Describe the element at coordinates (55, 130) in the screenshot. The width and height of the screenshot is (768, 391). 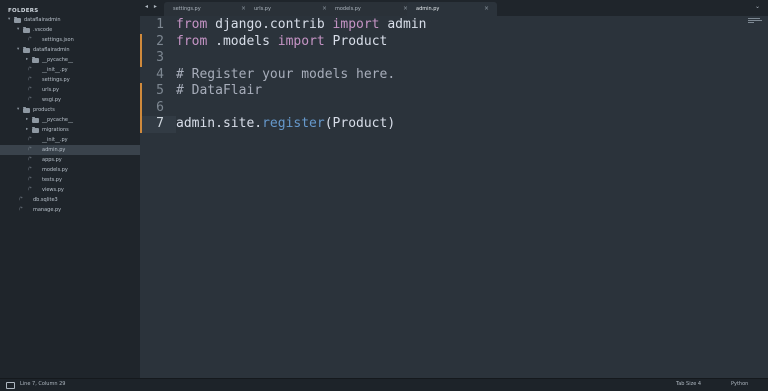
I see `sidebar-item-label: migrations` at that location.